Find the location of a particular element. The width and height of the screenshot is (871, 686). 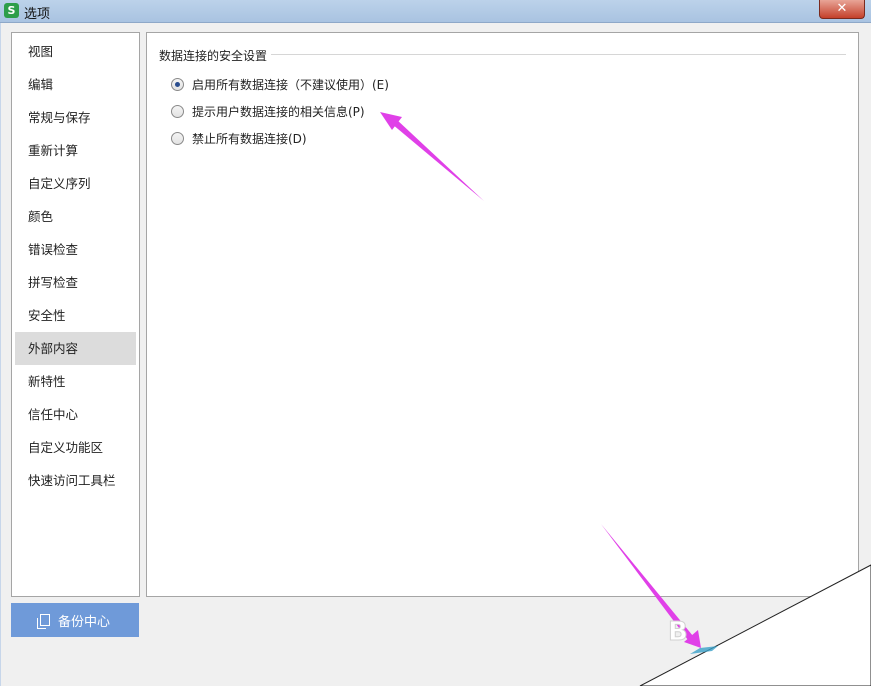

page-curl-overlay: B is located at coordinates (755, 625).